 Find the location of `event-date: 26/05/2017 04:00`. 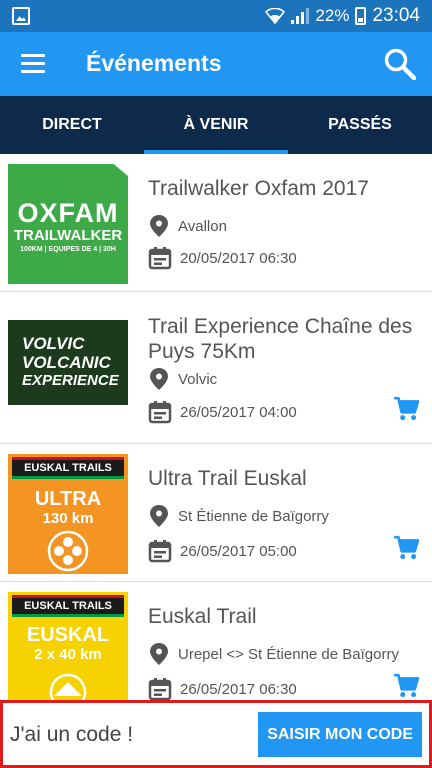

event-date: 26/05/2017 04:00 is located at coordinates (222, 412).